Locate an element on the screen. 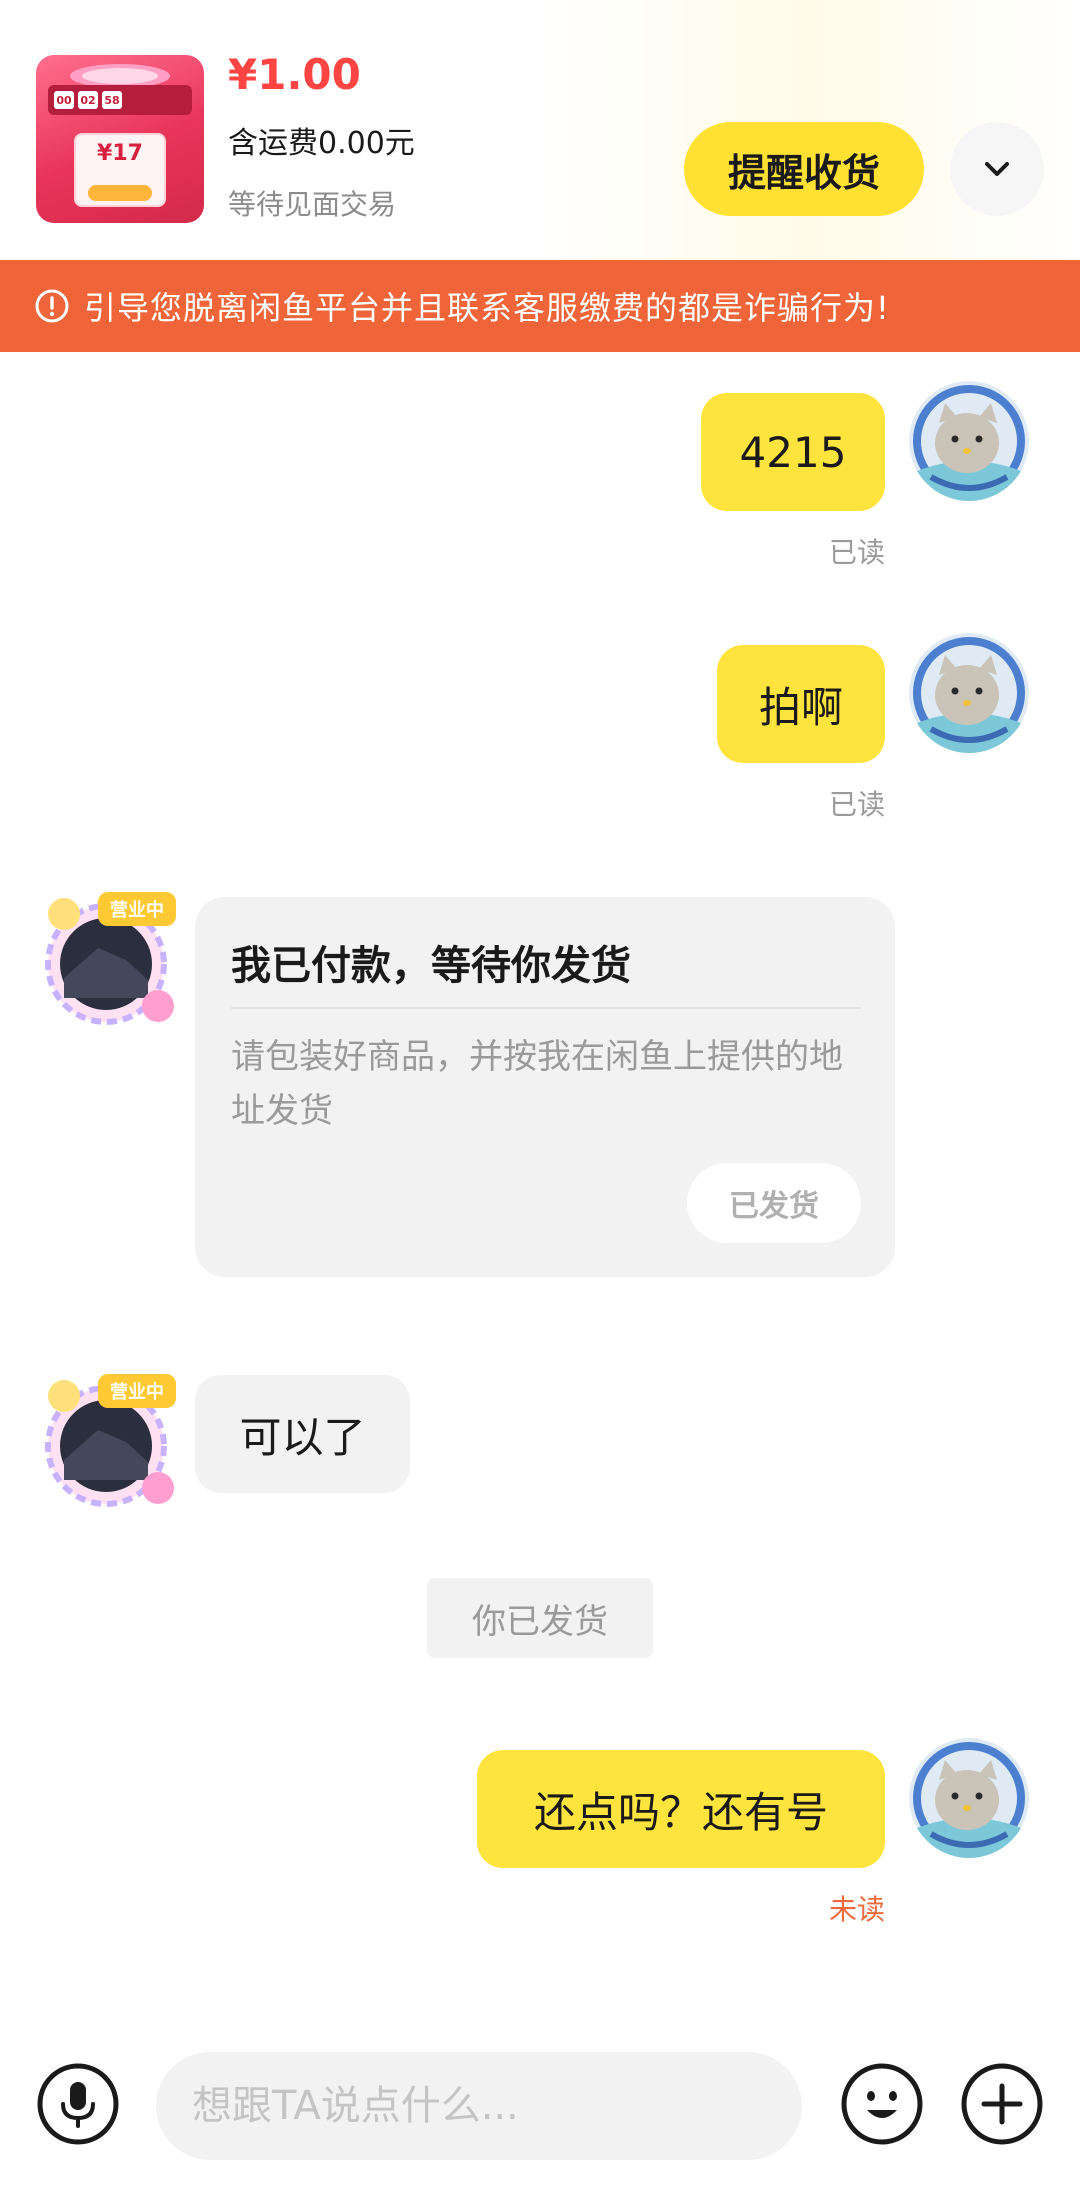 This screenshot has width=1080, height=2197. countdown-timer: 00 02 58 is located at coordinates (120, 100).